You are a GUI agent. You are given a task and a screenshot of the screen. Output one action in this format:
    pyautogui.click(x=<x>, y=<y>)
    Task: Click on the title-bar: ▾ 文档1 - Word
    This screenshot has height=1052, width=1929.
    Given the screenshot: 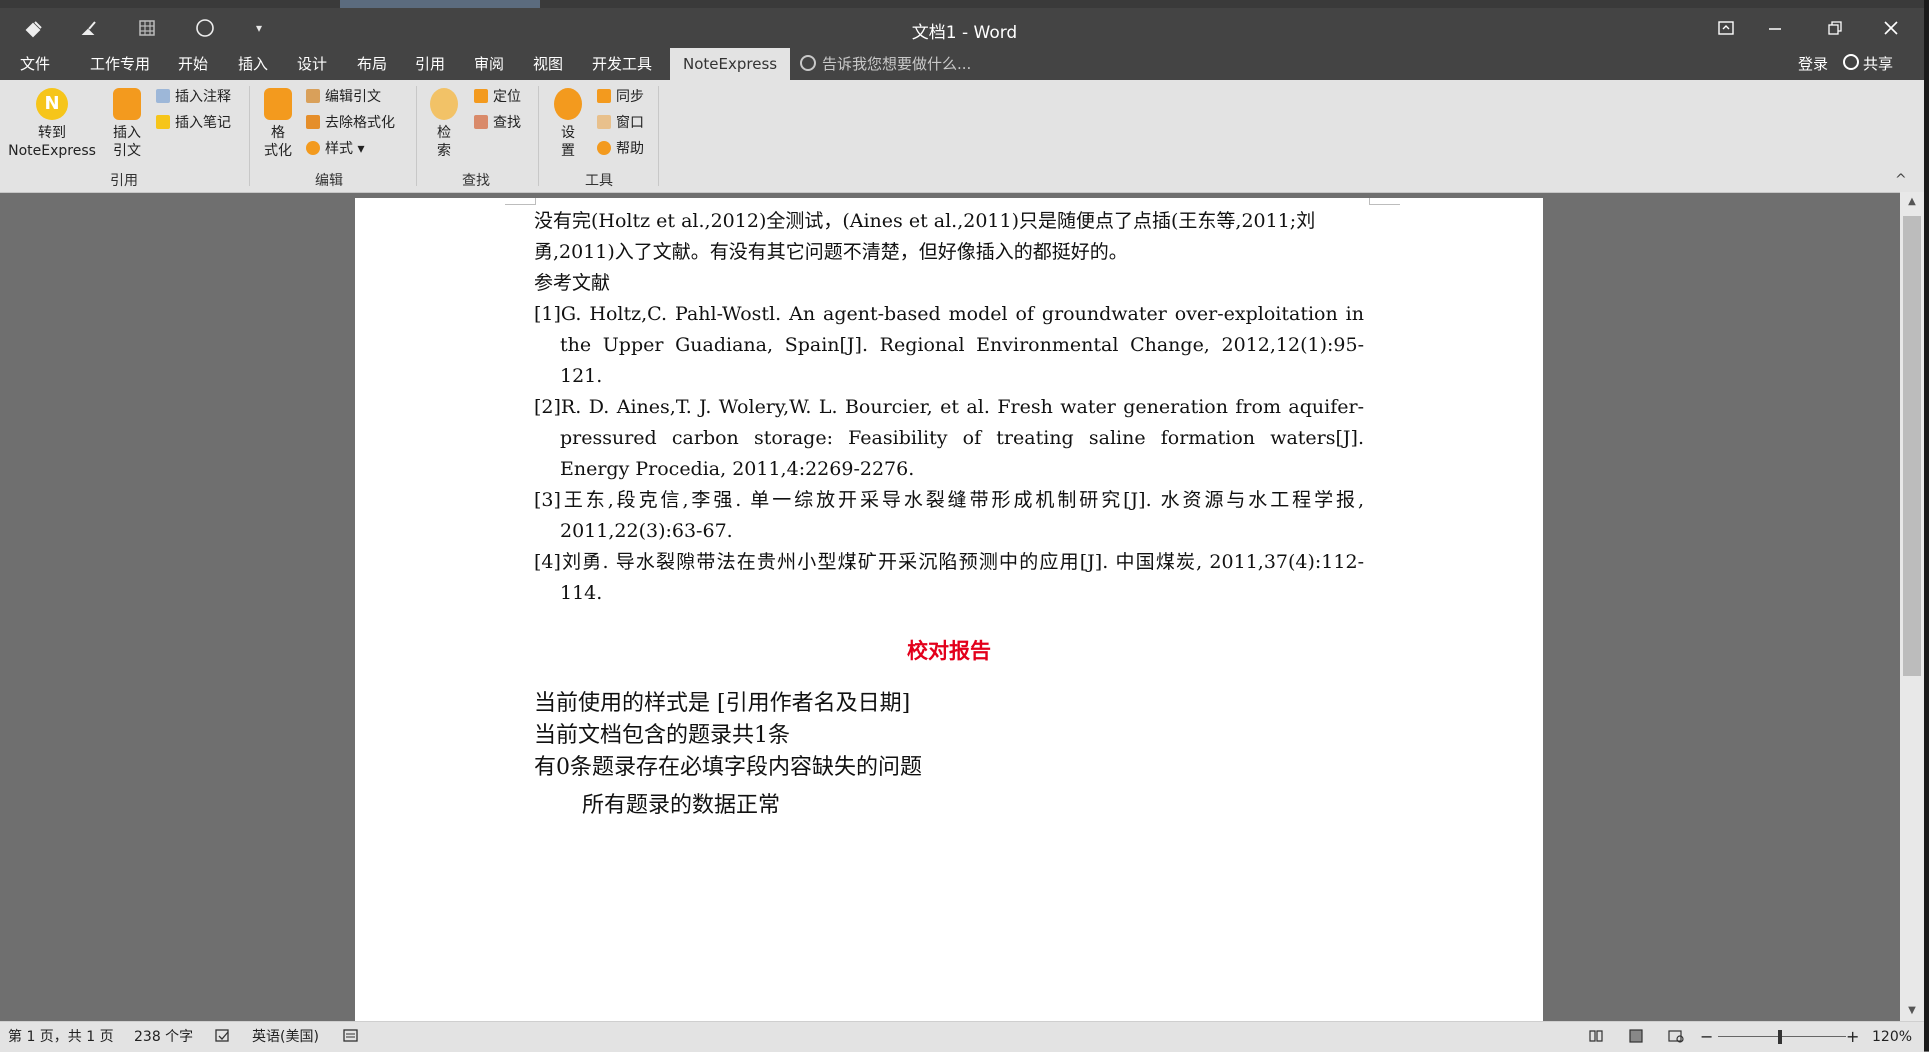 What is the action you would take?
    pyautogui.click(x=964, y=28)
    